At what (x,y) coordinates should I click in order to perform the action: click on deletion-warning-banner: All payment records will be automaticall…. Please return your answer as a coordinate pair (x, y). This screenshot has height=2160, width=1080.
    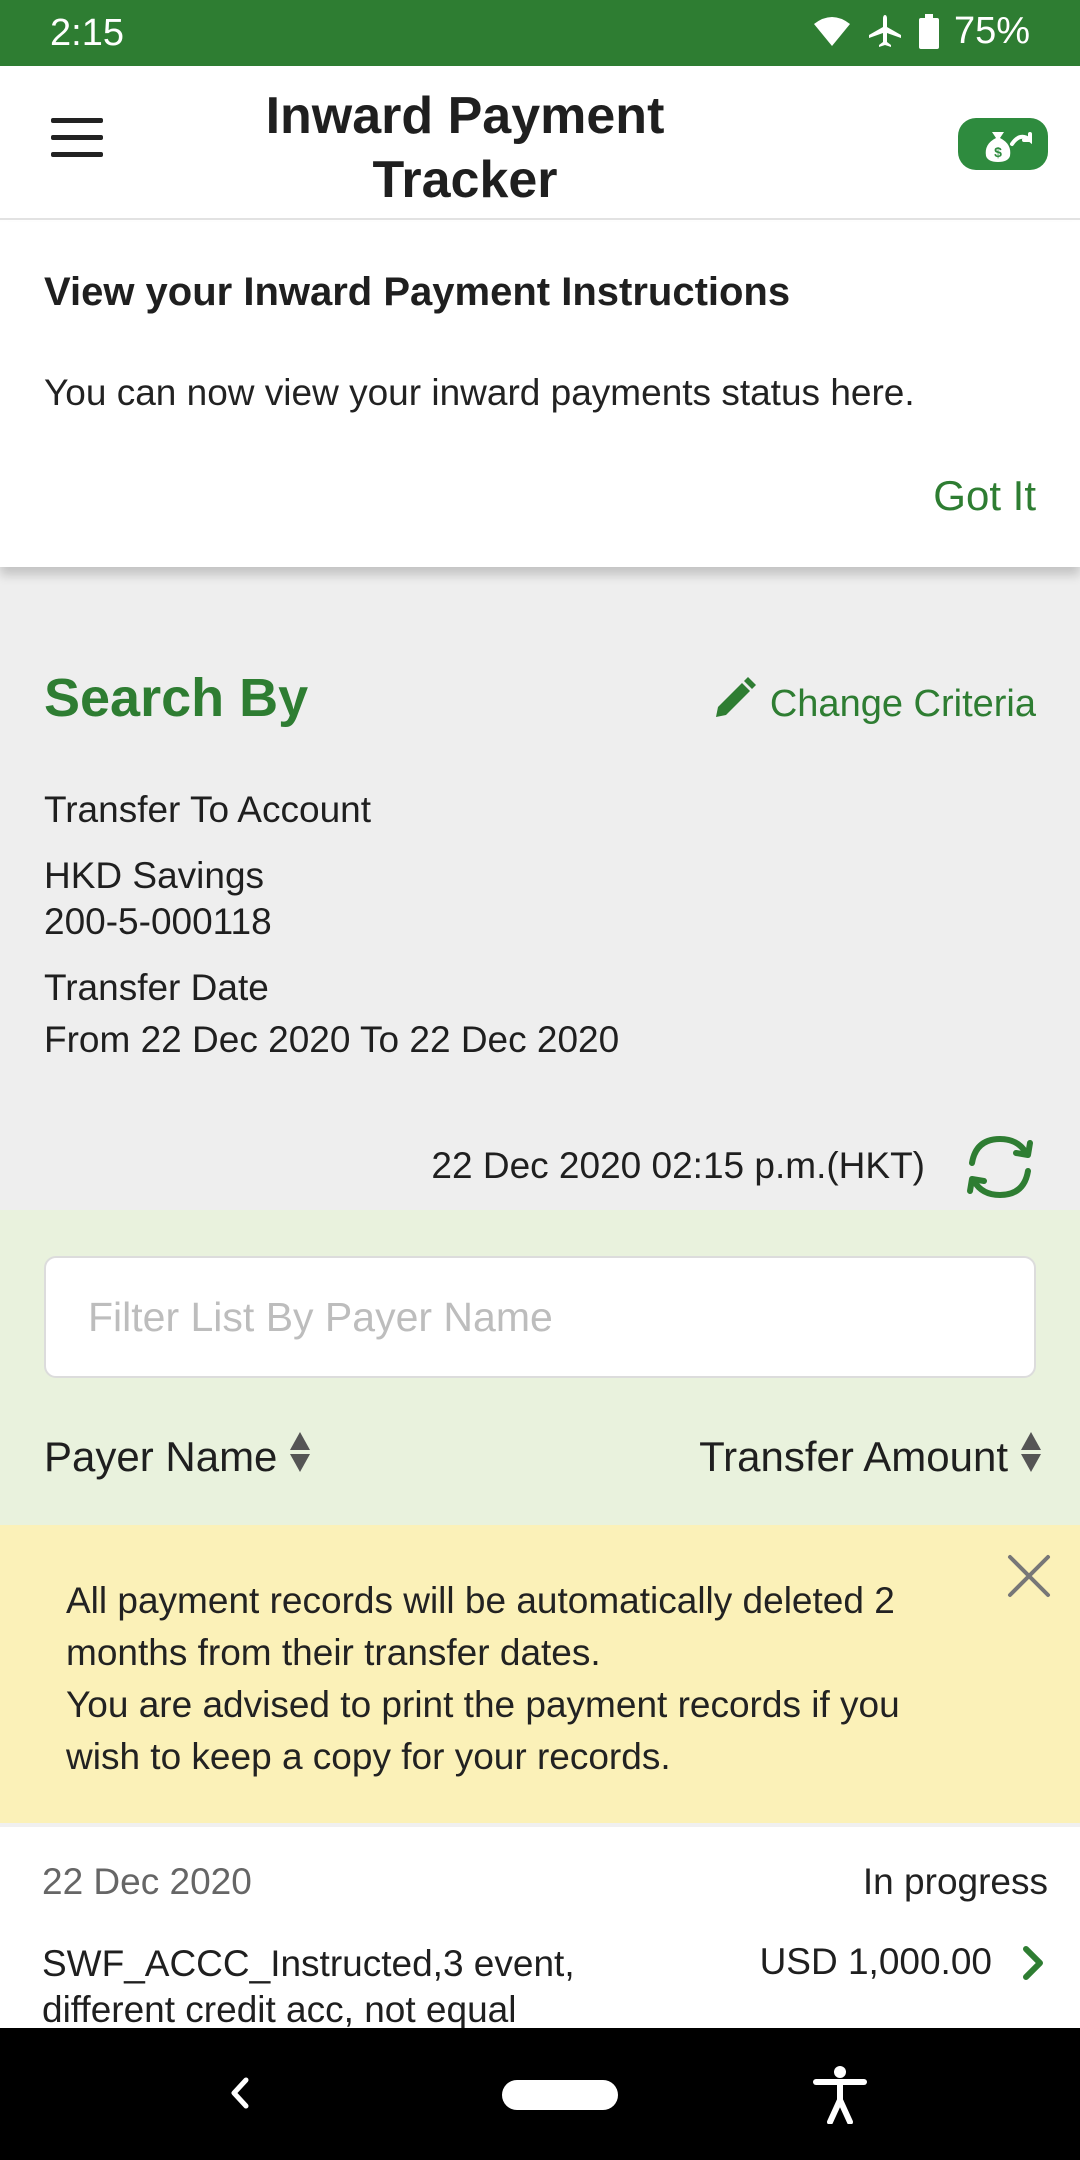
    Looking at the image, I should click on (540, 1674).